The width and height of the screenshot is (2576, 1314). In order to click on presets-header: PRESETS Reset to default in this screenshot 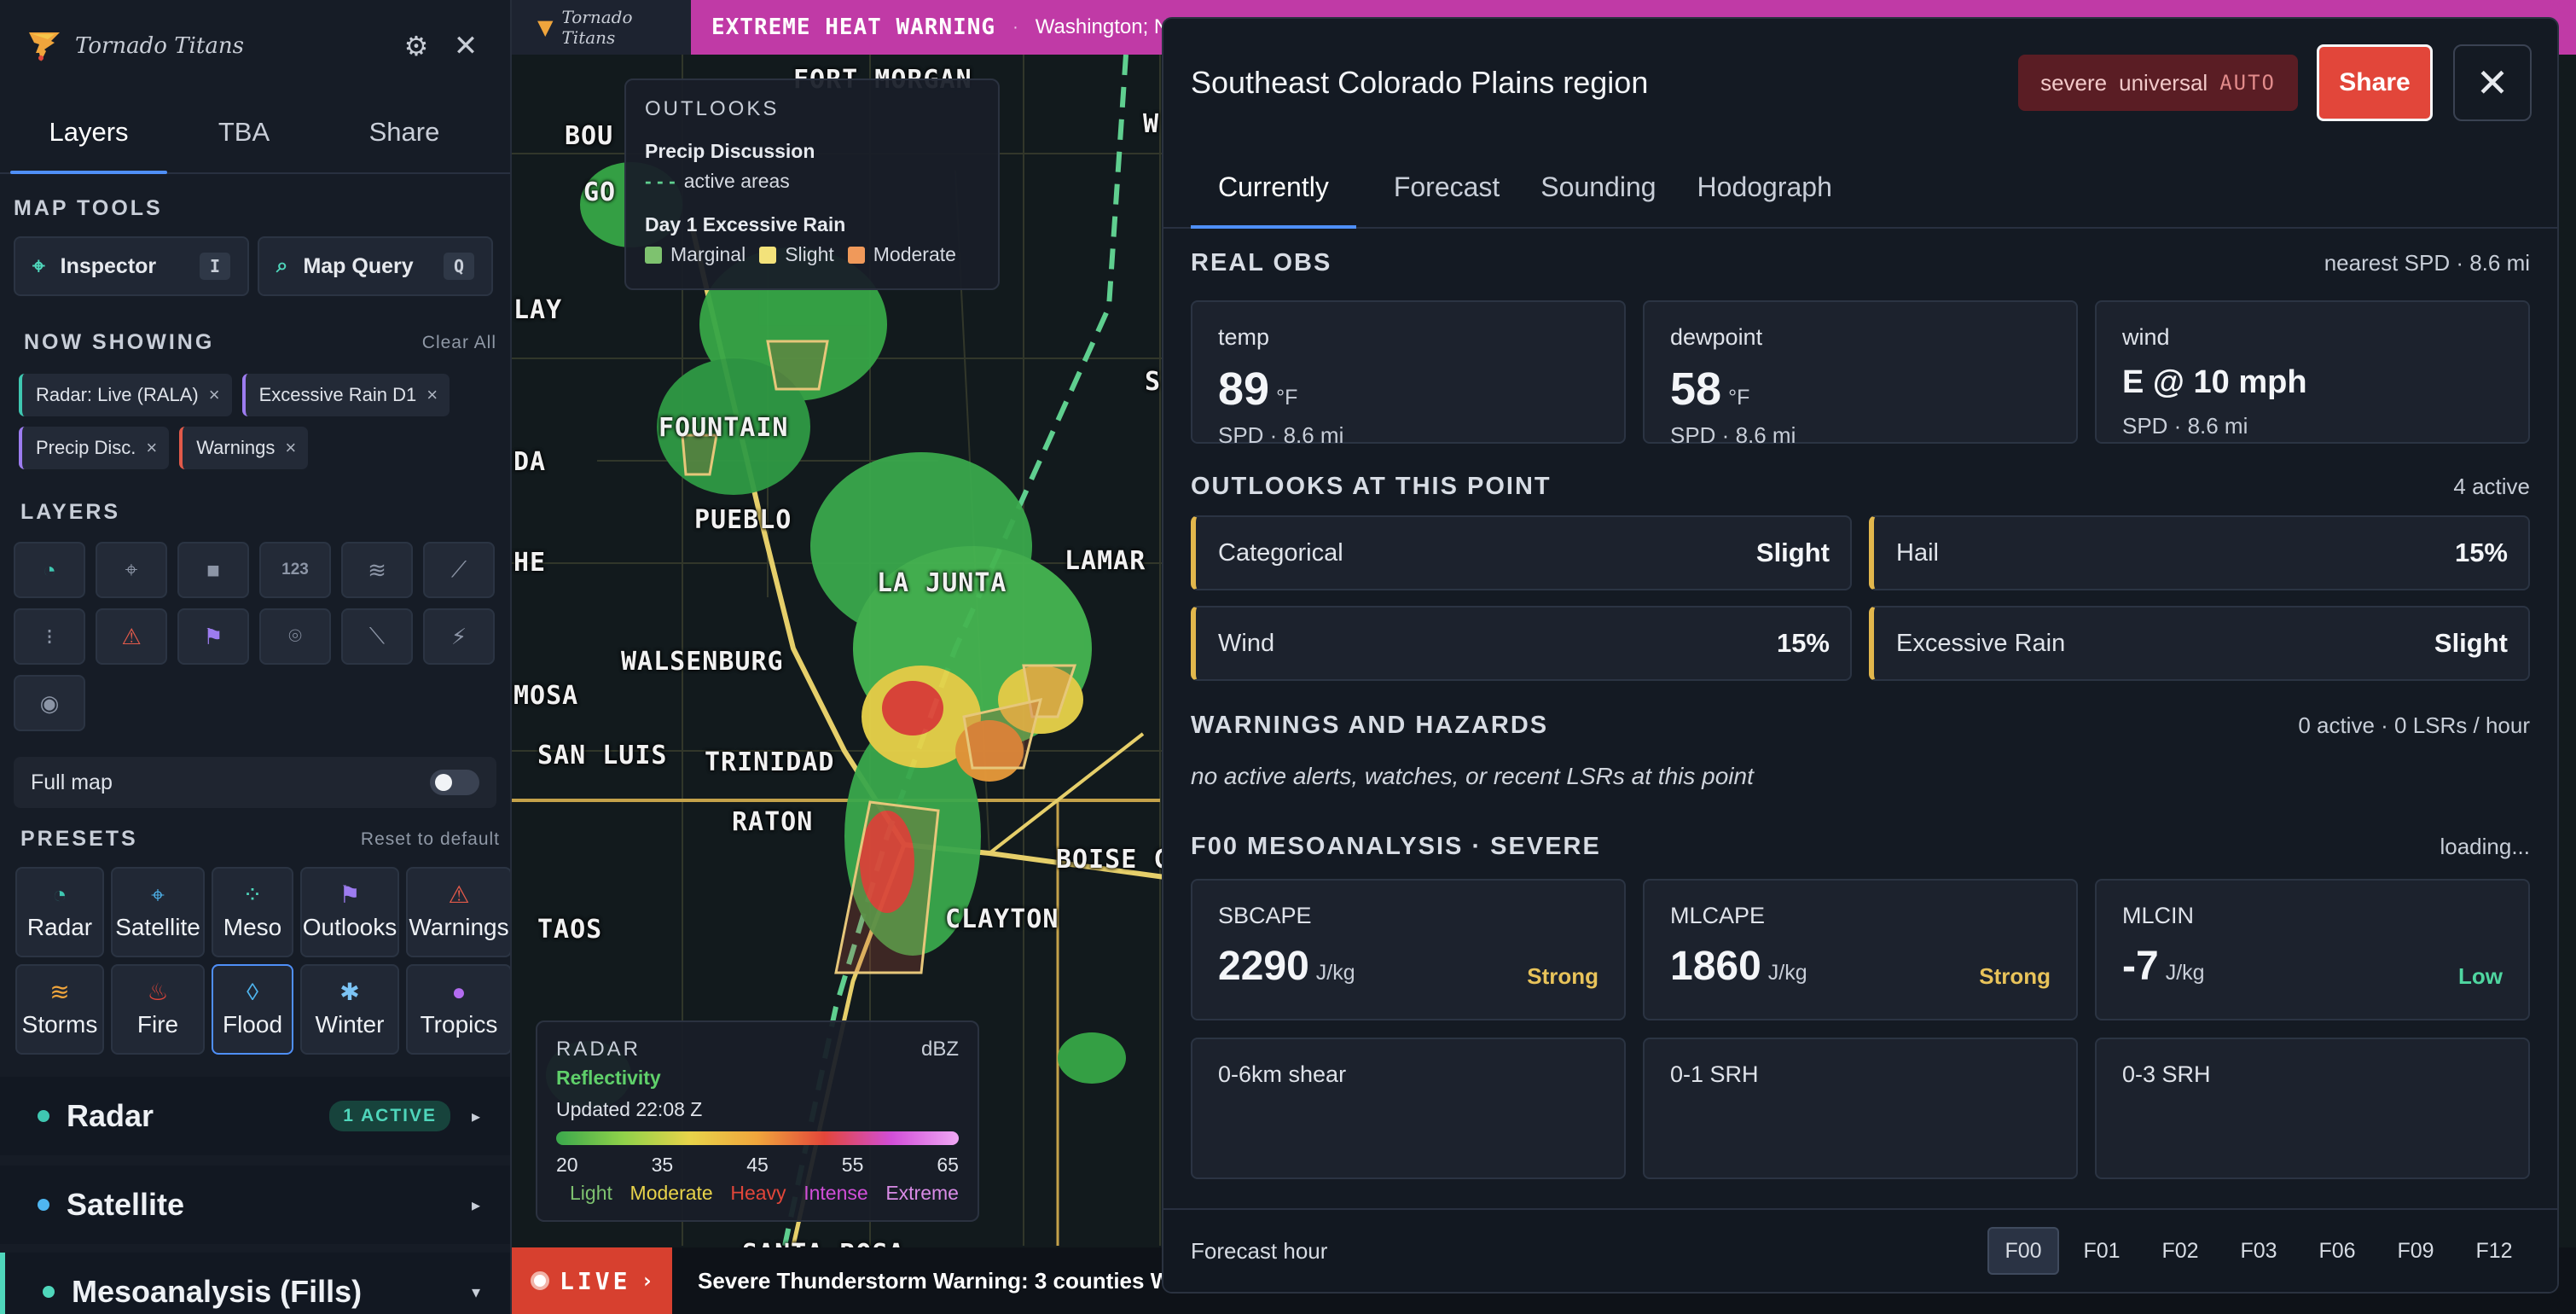, I will do `click(255, 839)`.